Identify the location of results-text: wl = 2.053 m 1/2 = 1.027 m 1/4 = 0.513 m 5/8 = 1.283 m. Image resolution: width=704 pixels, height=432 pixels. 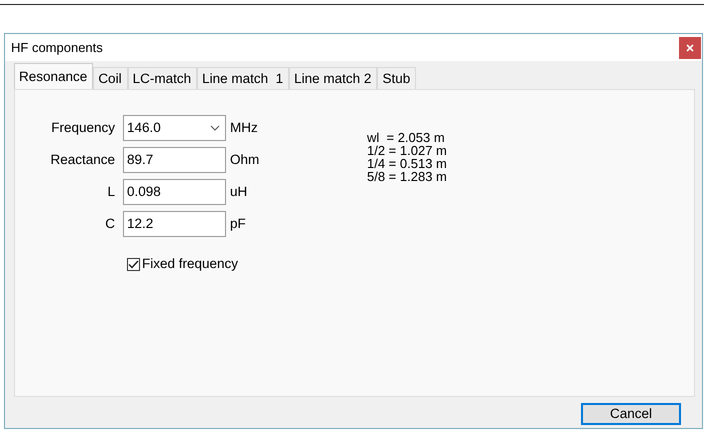
(407, 158).